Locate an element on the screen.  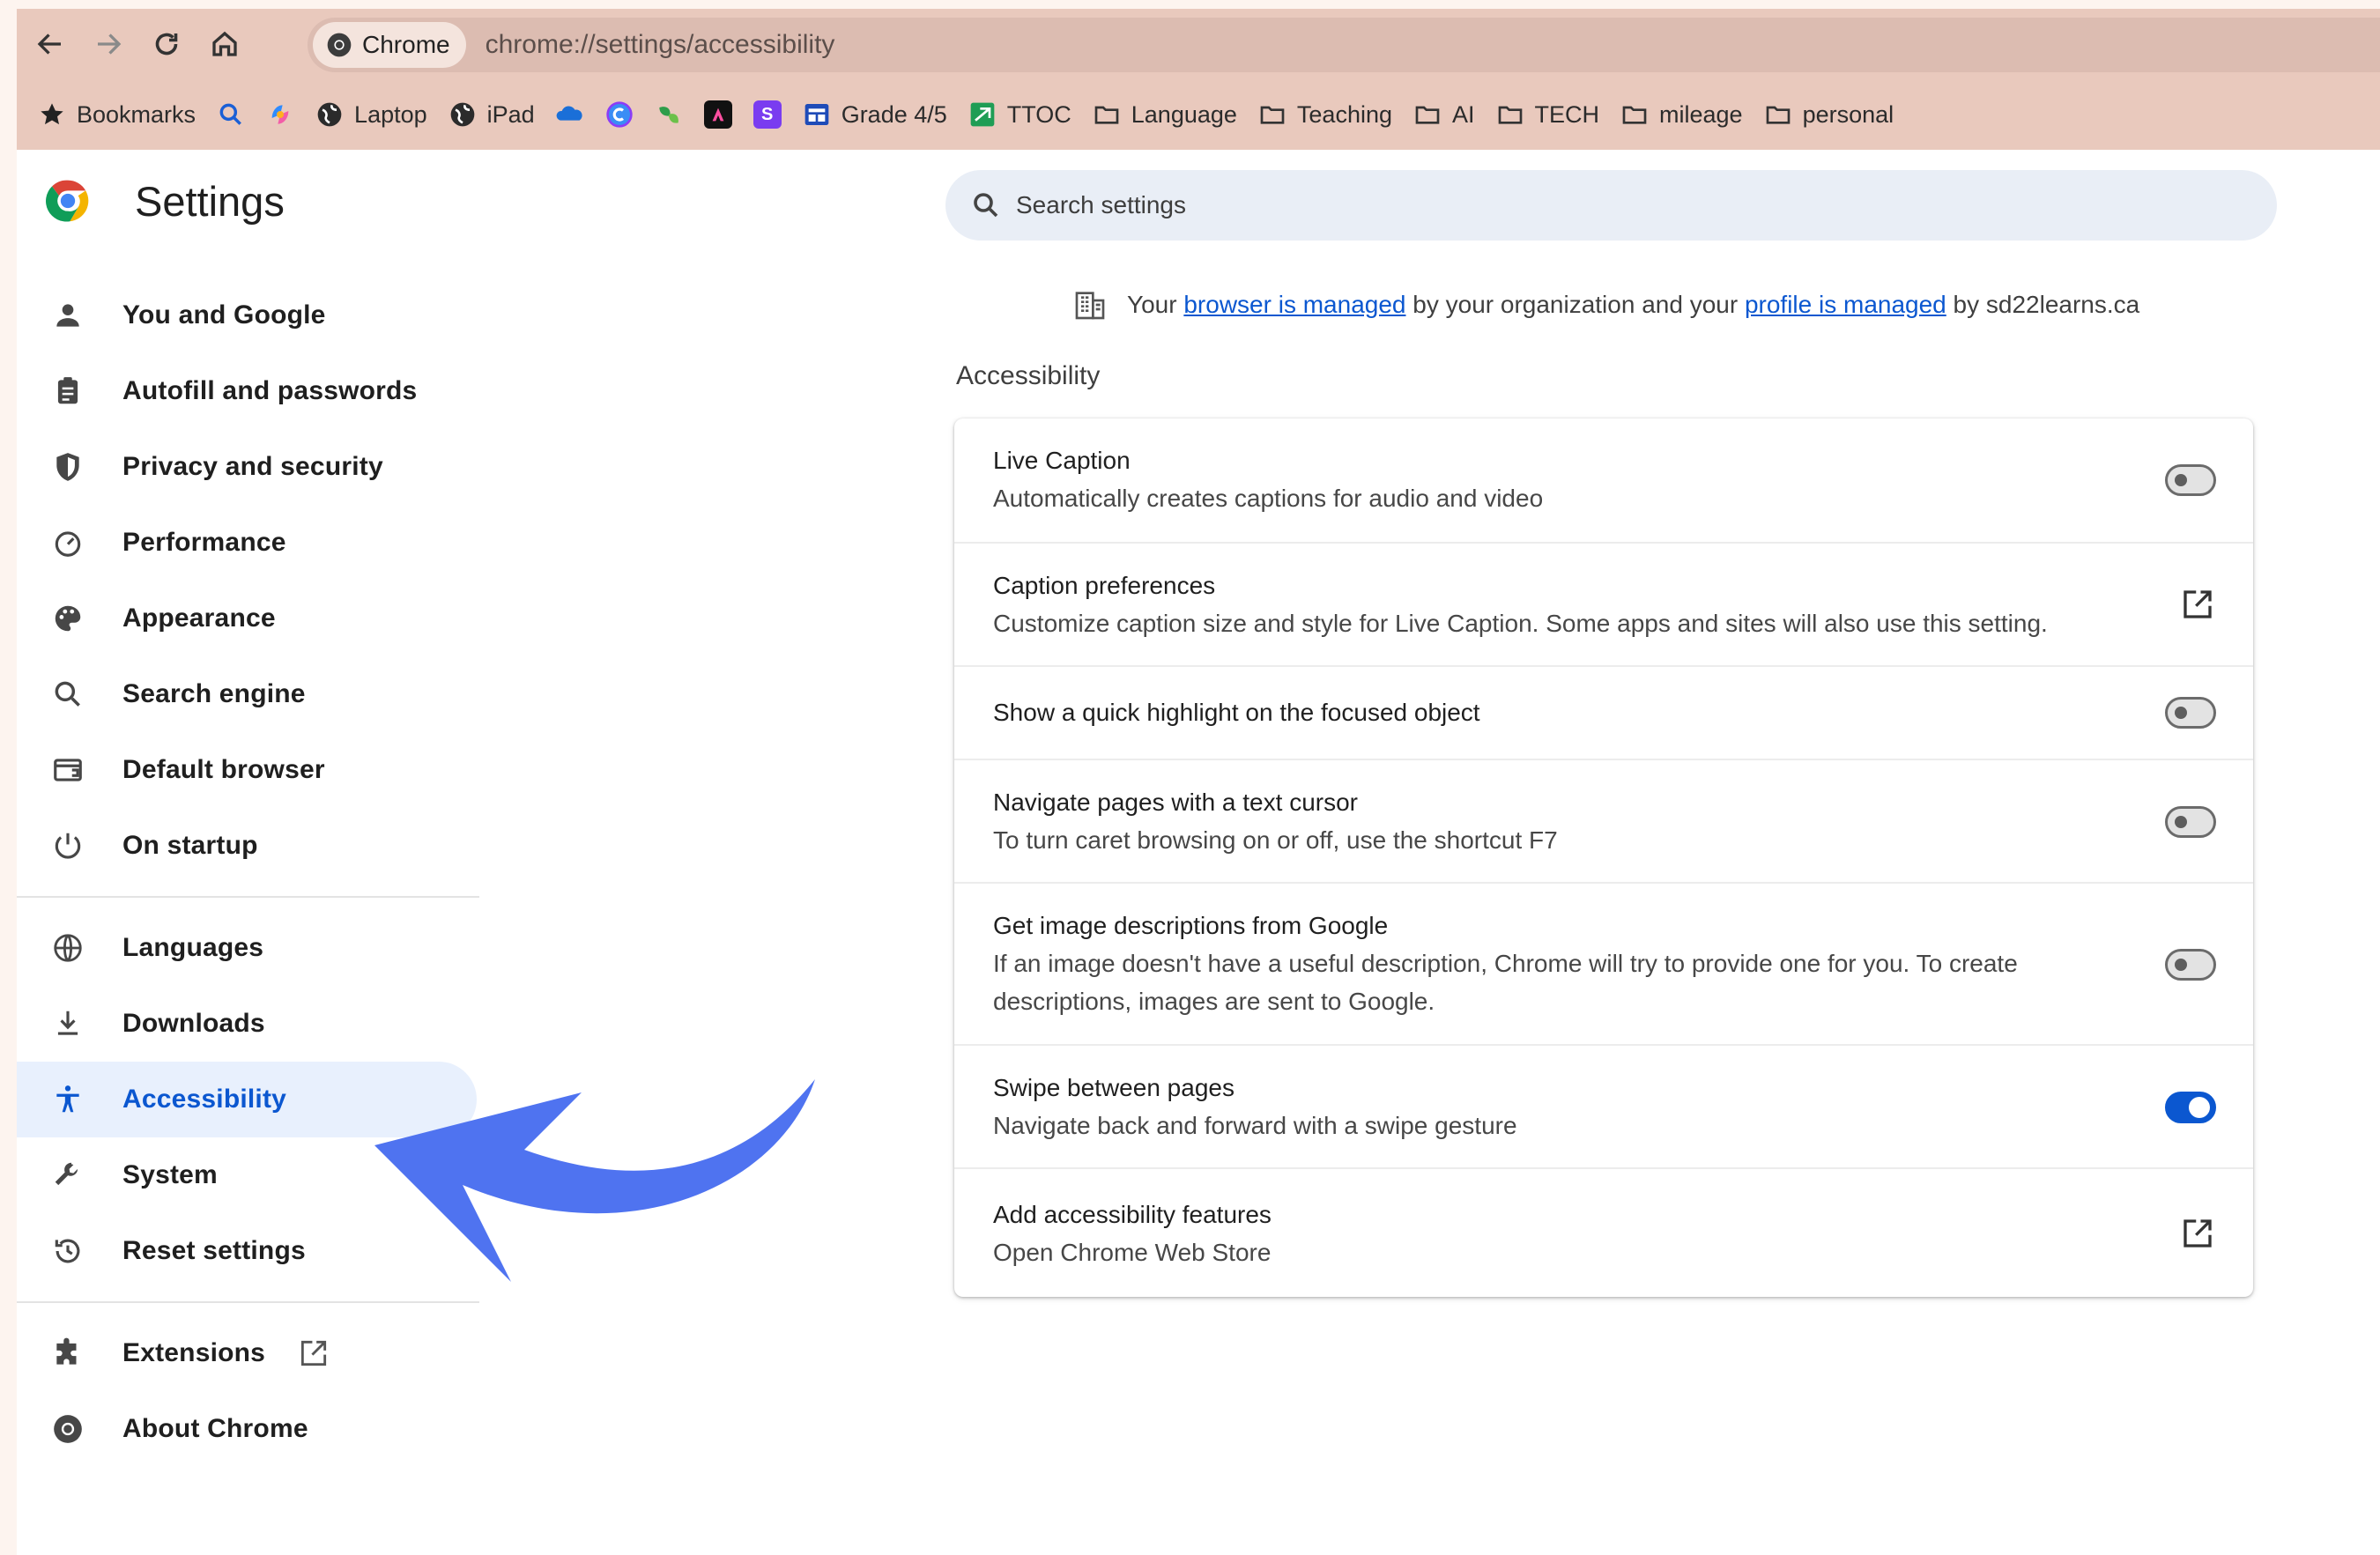
sidebar-item-label: Privacy and security is located at coordinates (252, 466).